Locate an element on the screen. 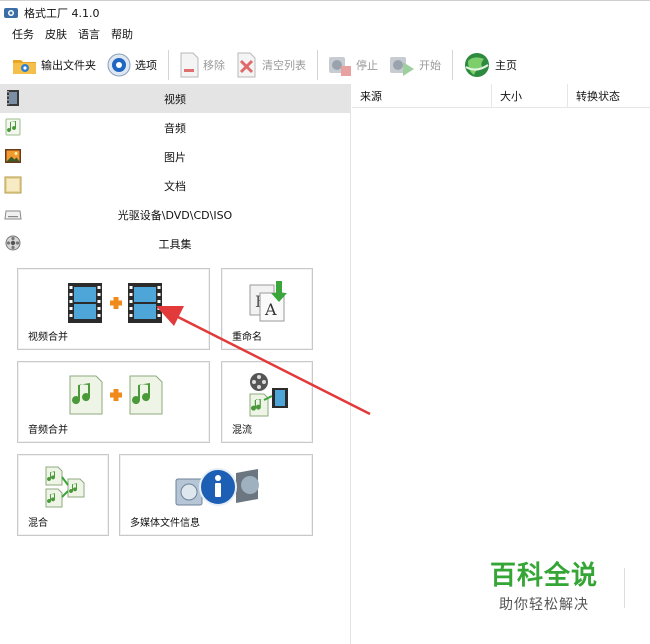  category-tools: 工具集 is located at coordinates (175, 243).